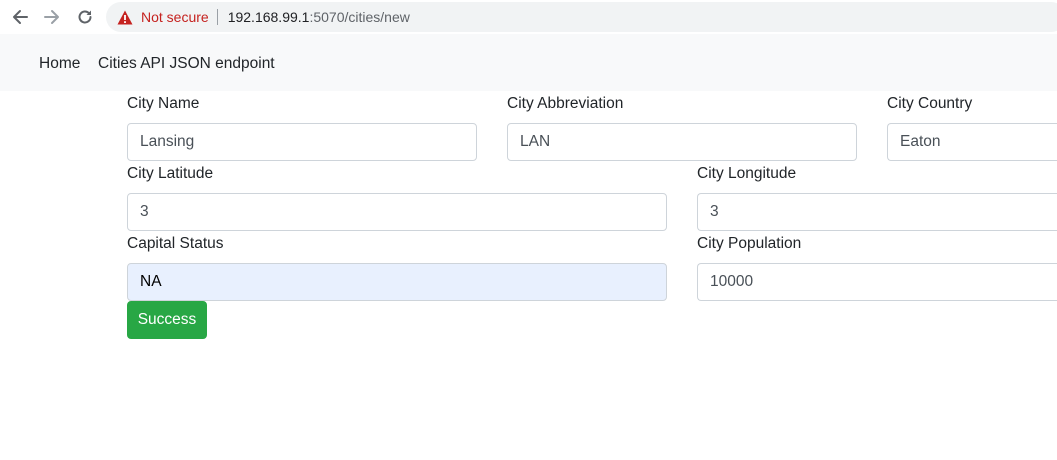 The height and width of the screenshot is (460, 1057). What do you see at coordinates (682, 142) in the screenshot?
I see `city-abbreviation-input` at bounding box center [682, 142].